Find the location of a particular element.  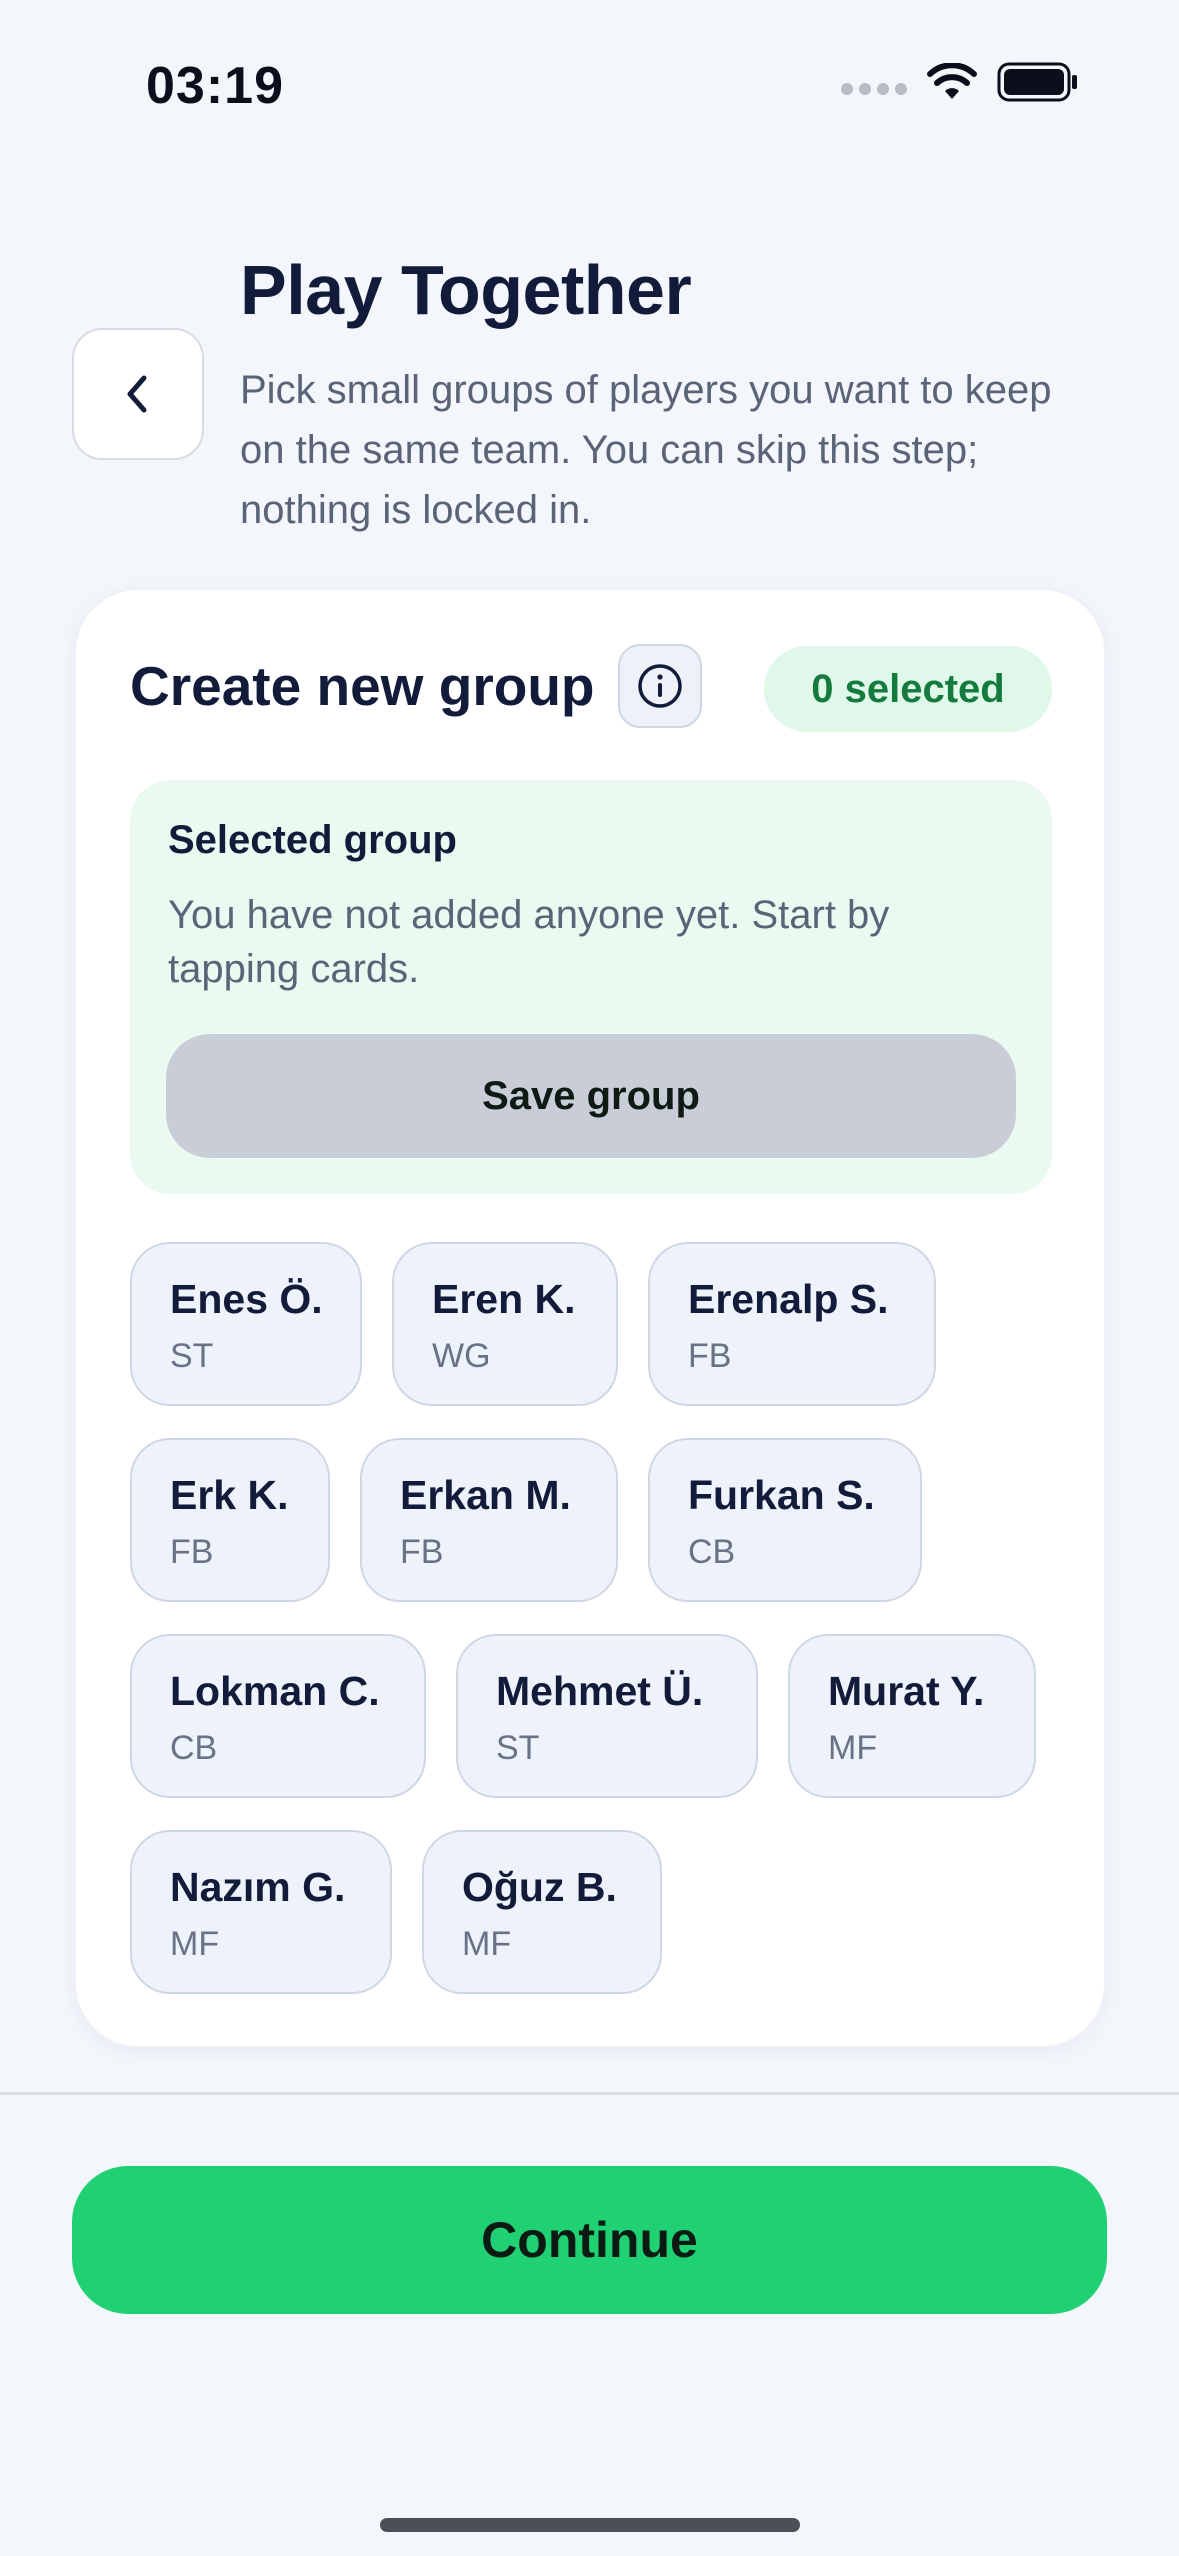

player-position: WG is located at coordinates (461, 1356).